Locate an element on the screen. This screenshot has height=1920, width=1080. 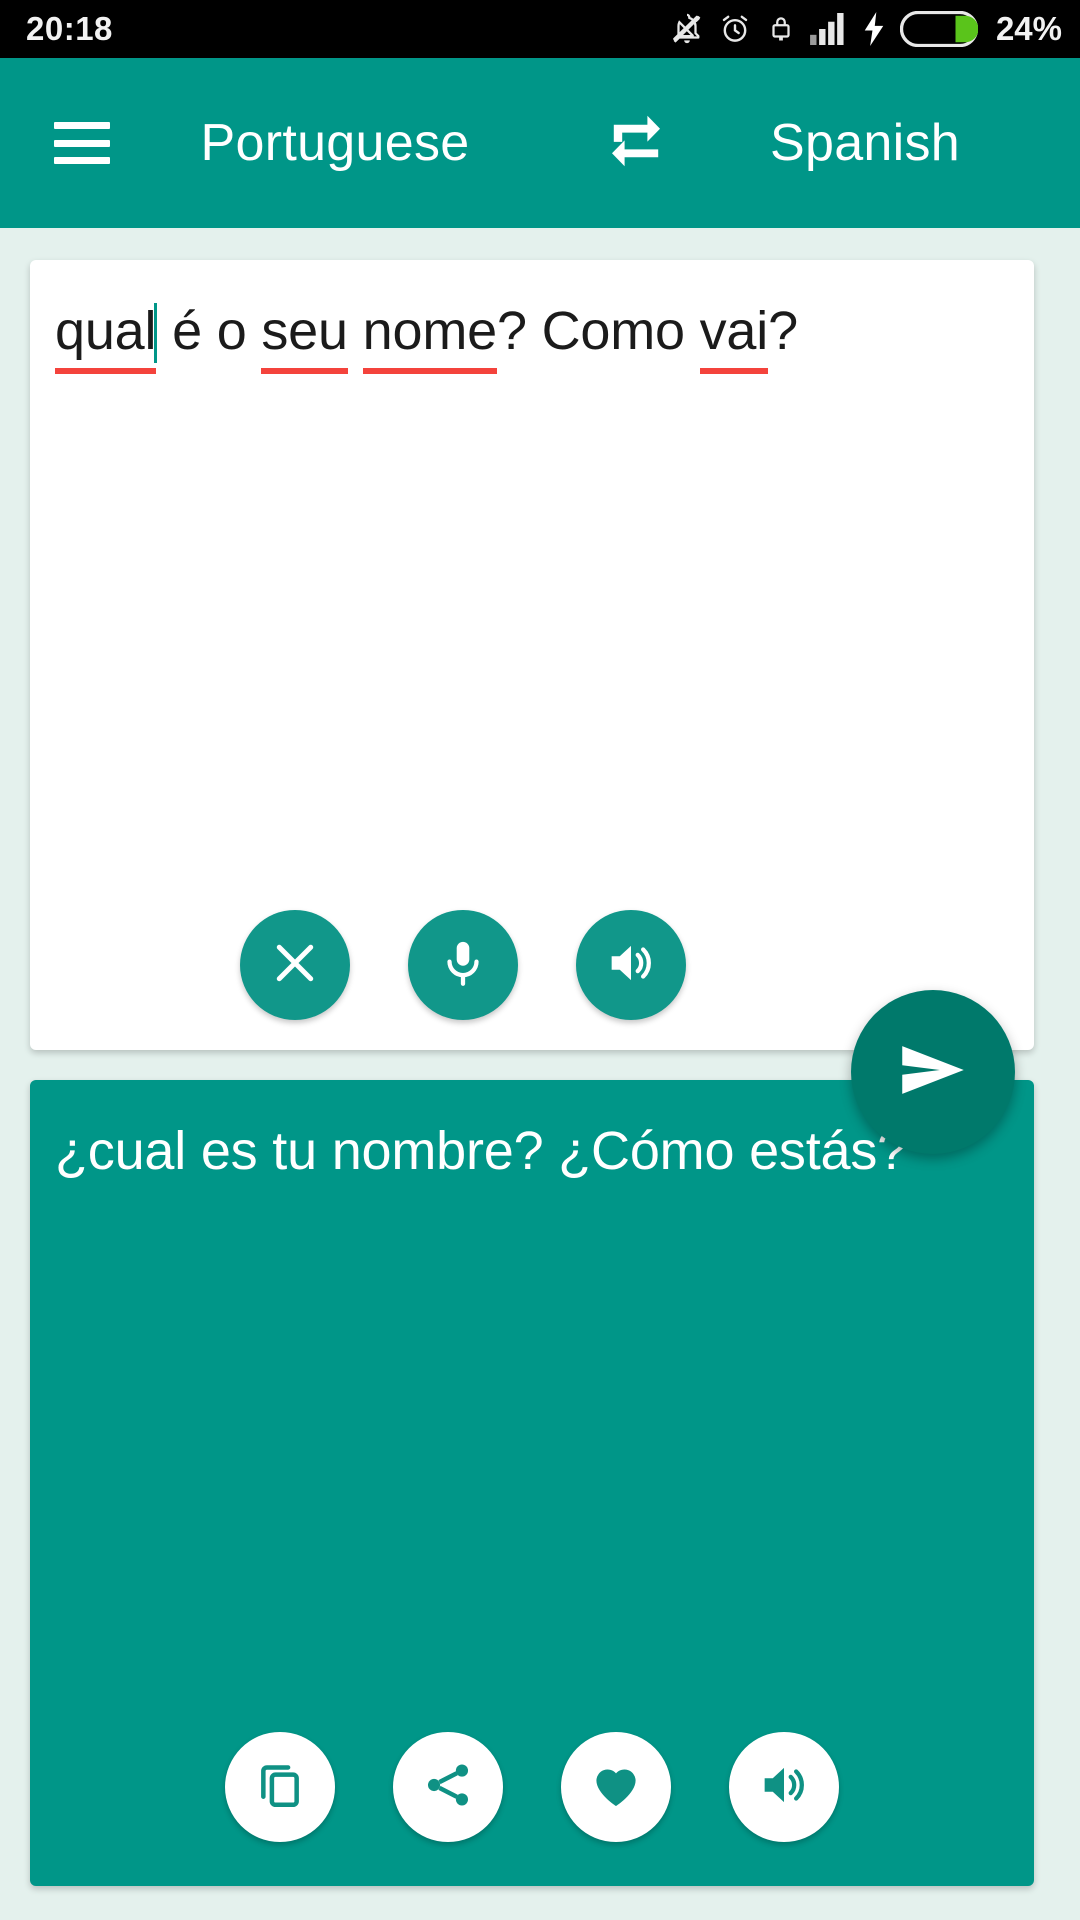
source-text-segment: ? Como is located at coordinates (598, 331).